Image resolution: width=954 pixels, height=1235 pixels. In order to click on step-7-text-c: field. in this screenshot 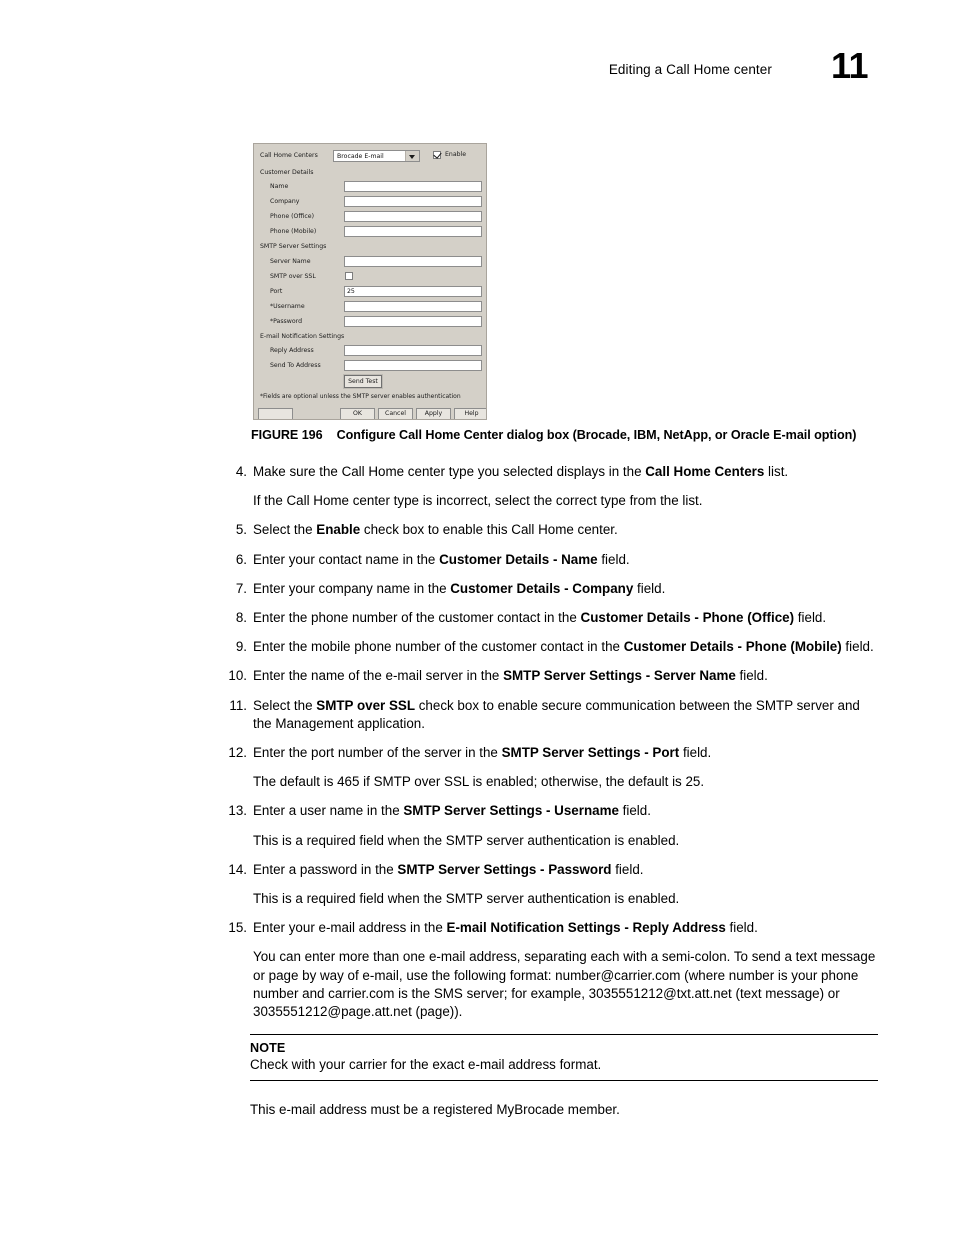, I will do `click(649, 588)`.